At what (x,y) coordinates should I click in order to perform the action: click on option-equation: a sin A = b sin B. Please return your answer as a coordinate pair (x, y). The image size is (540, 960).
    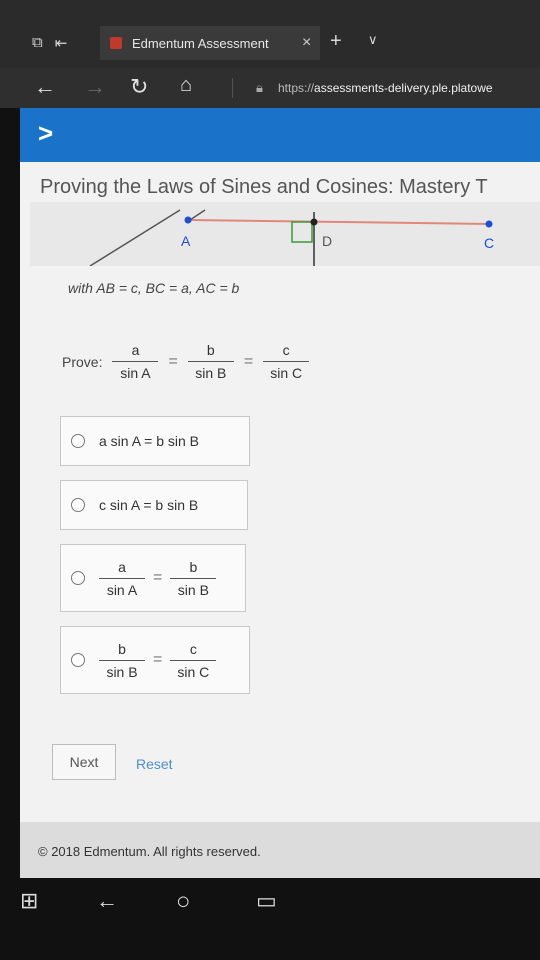
    Looking at the image, I should click on (158, 578).